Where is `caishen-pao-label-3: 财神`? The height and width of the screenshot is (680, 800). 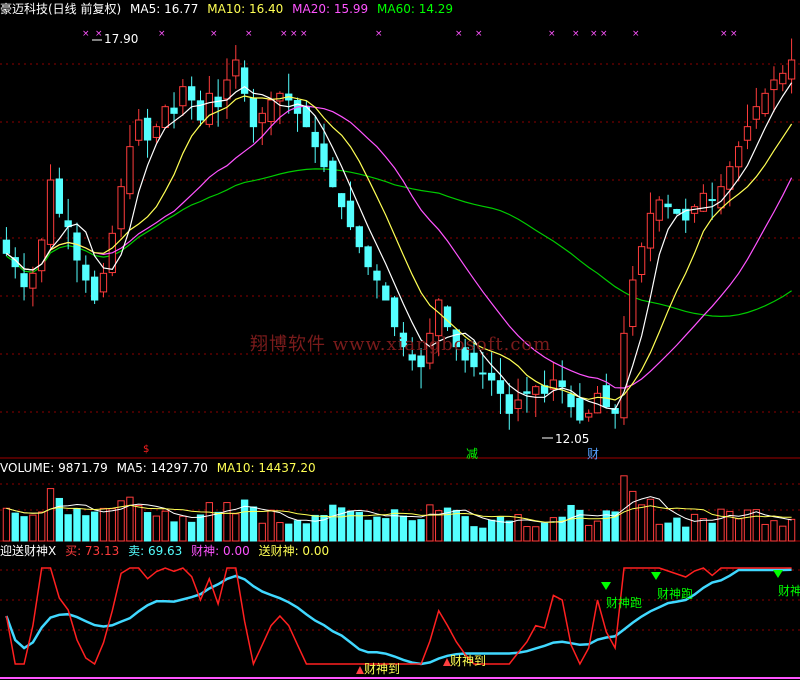 caishen-pao-label-3: 财神 is located at coordinates (789, 591).